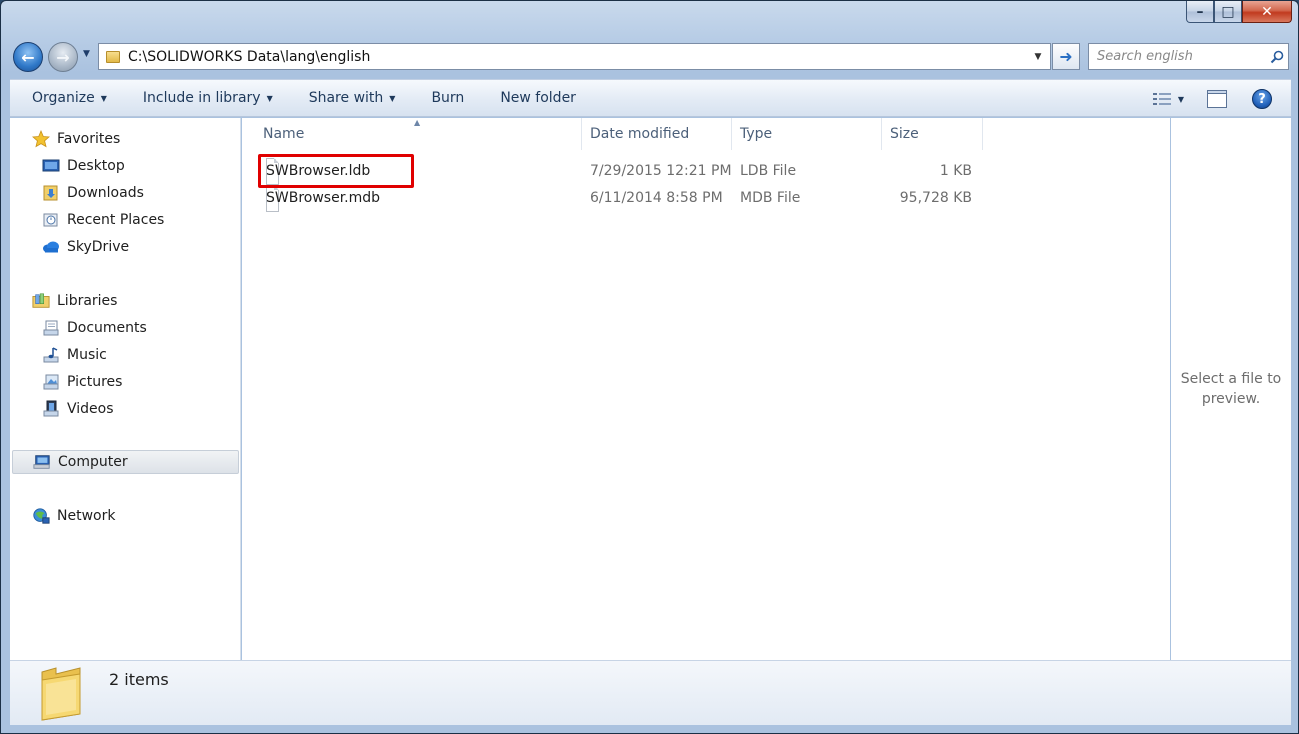  What do you see at coordinates (41, 139) in the screenshot?
I see `star-icon` at bounding box center [41, 139].